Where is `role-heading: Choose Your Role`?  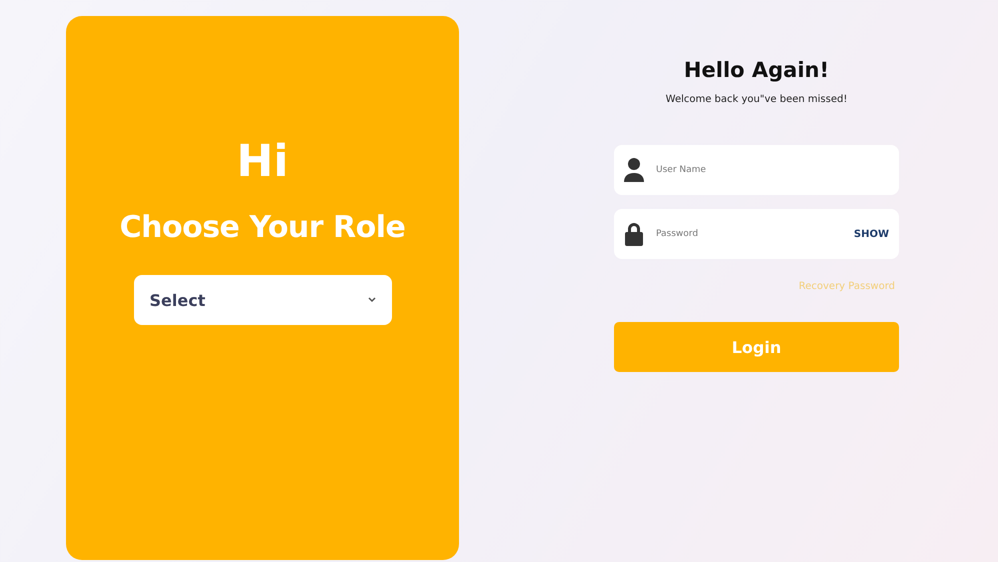
role-heading: Choose Your Role is located at coordinates (263, 227).